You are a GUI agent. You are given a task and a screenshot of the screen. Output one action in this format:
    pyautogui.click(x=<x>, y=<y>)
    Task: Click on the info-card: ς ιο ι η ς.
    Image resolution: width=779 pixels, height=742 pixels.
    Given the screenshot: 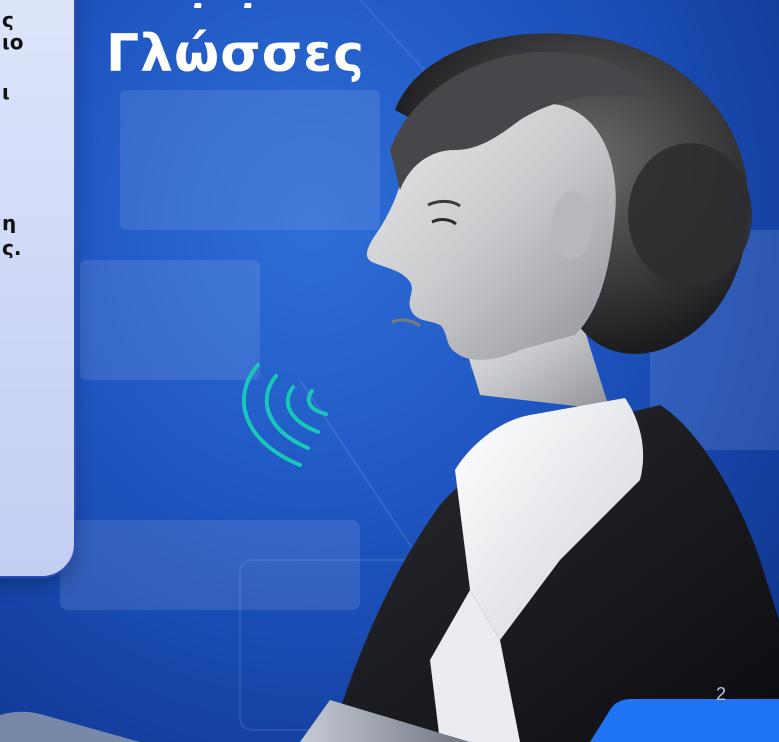 What is the action you would take?
    pyautogui.click(x=38, y=289)
    